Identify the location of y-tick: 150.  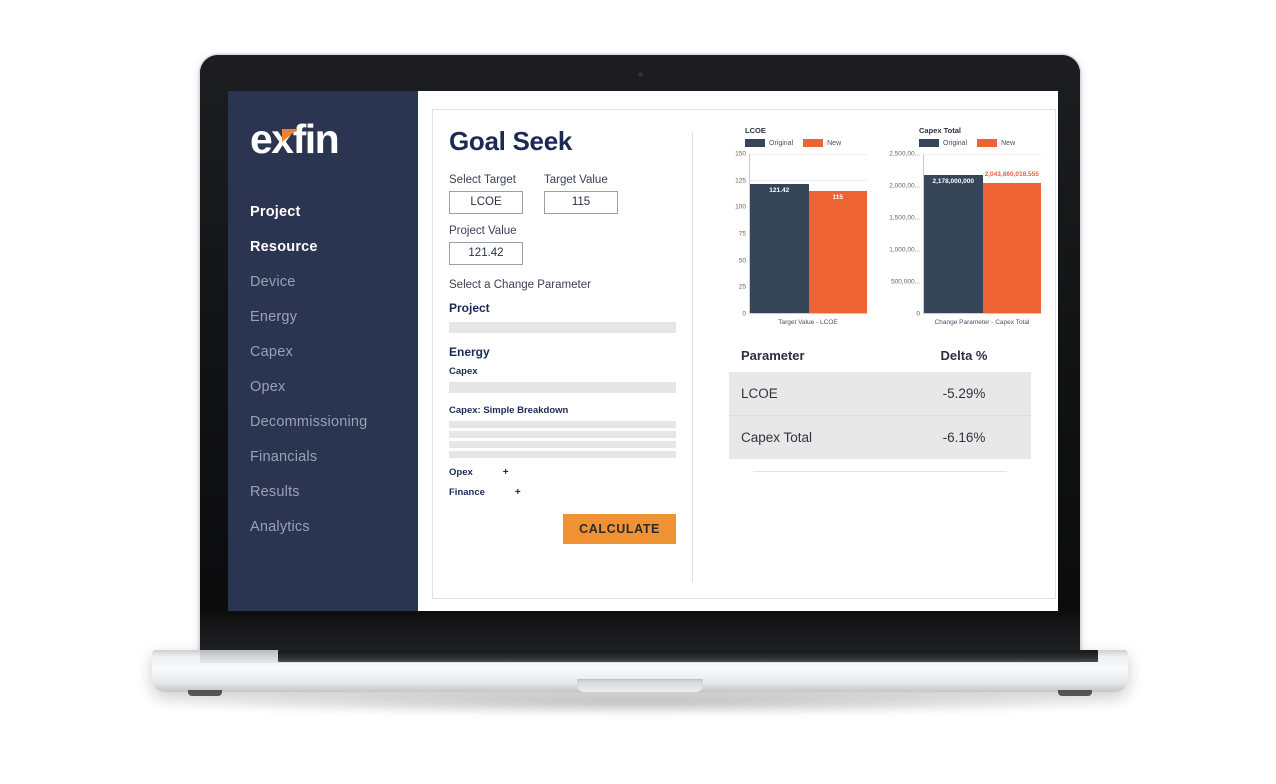
(740, 154).